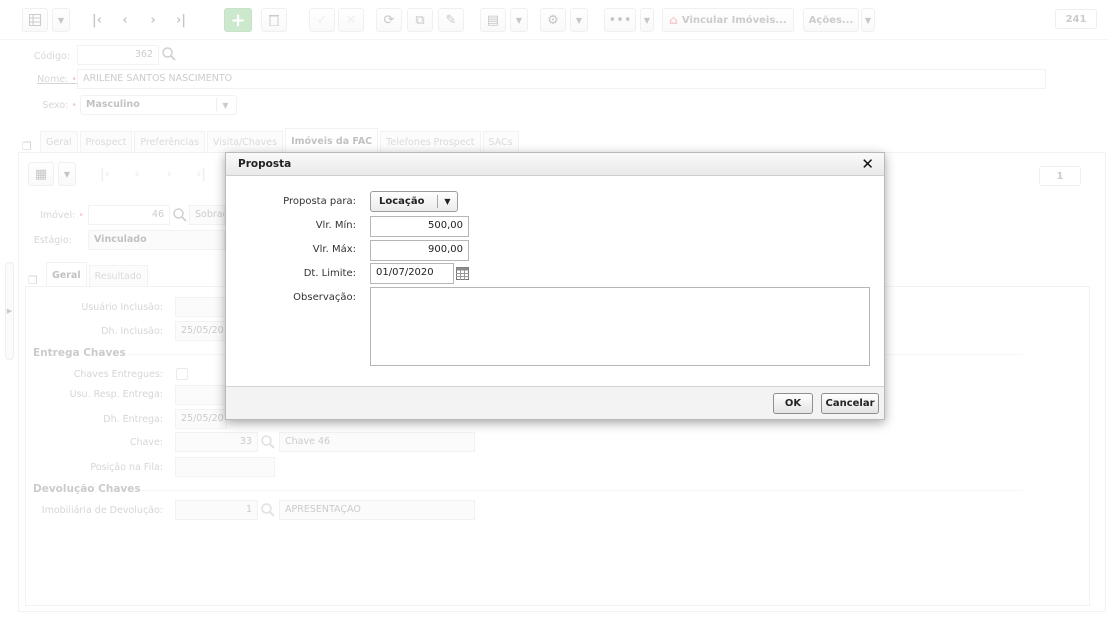 The width and height of the screenshot is (1109, 620). Describe the element at coordinates (519, 20) in the screenshot. I see `report-dropdown: ▼` at that location.